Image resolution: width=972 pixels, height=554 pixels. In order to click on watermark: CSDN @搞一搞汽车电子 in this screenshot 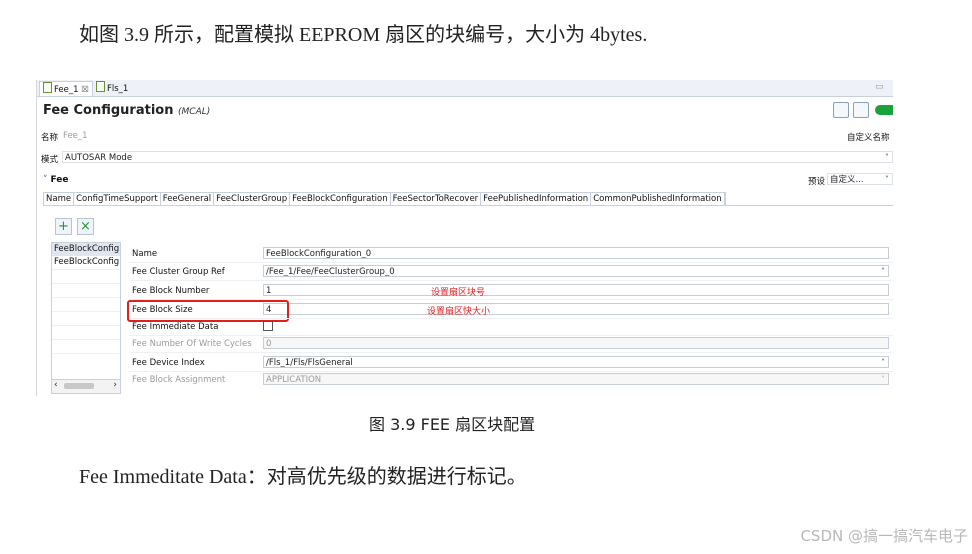, I will do `click(884, 536)`.